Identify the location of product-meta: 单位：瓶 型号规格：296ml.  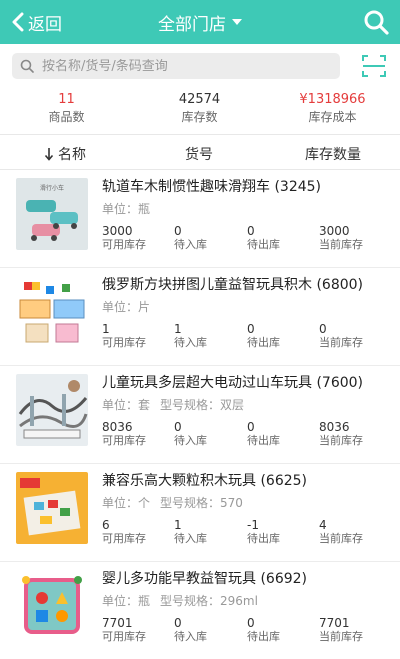
(180, 600).